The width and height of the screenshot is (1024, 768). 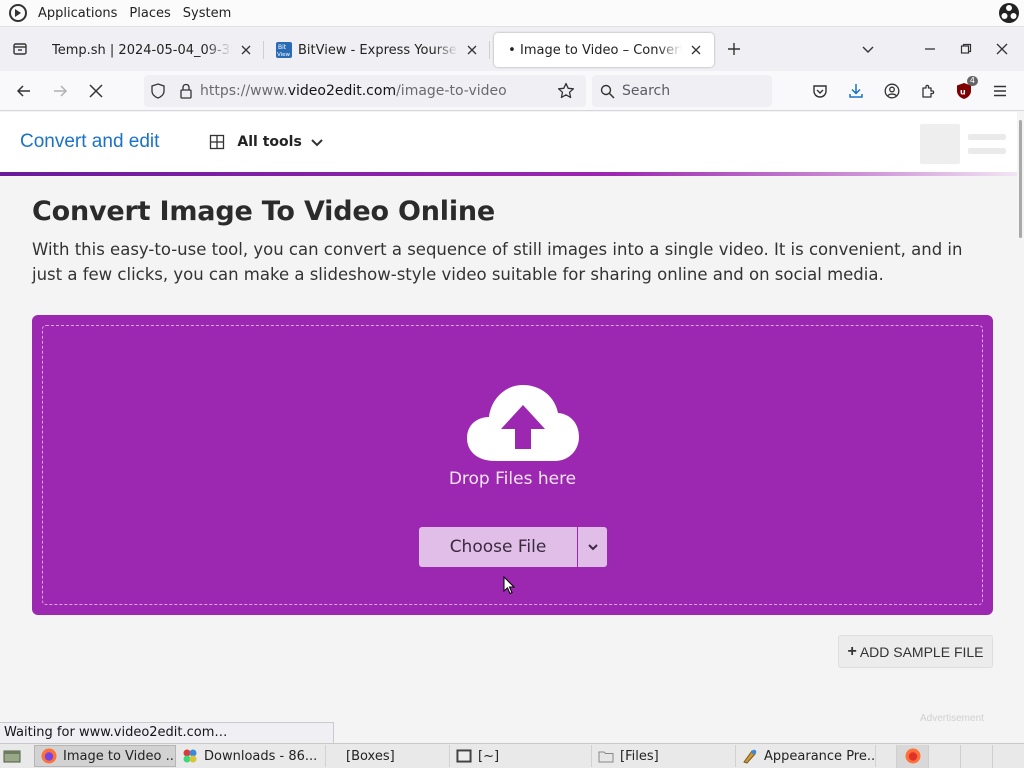 I want to click on download-icon, so click(x=856, y=91).